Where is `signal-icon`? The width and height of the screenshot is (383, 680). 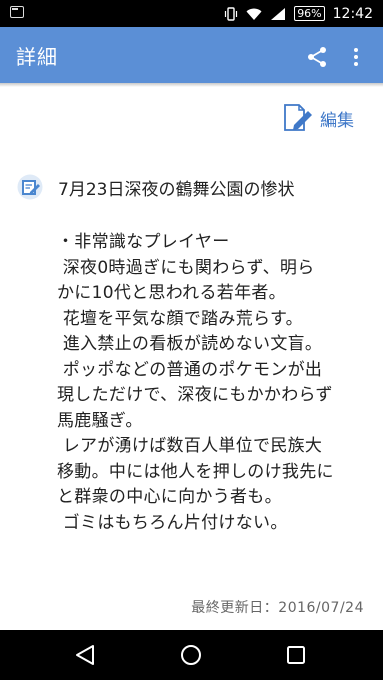 signal-icon is located at coordinates (278, 13).